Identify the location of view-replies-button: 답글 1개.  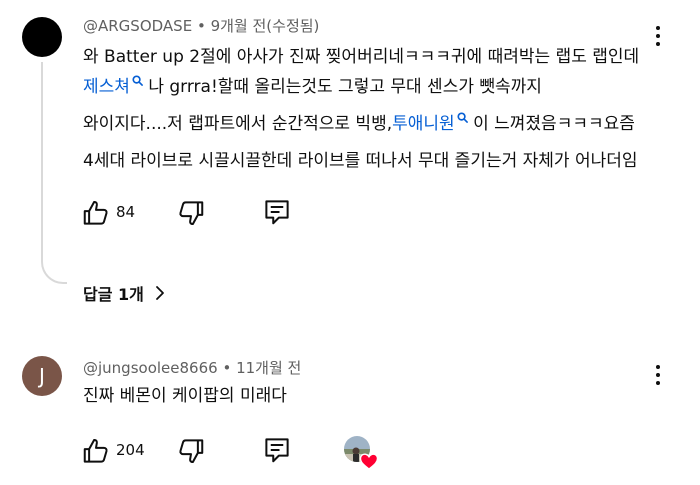
(124, 293).